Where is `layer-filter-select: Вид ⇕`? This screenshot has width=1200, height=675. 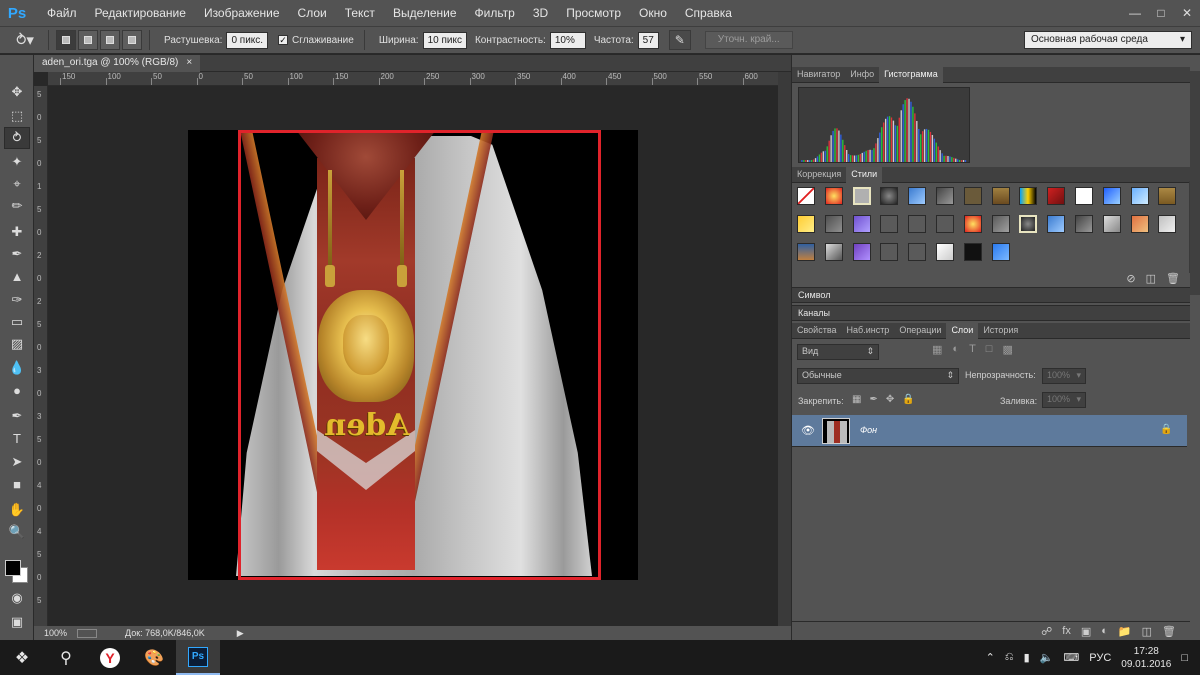
layer-filter-select: Вид ⇕ is located at coordinates (838, 352).